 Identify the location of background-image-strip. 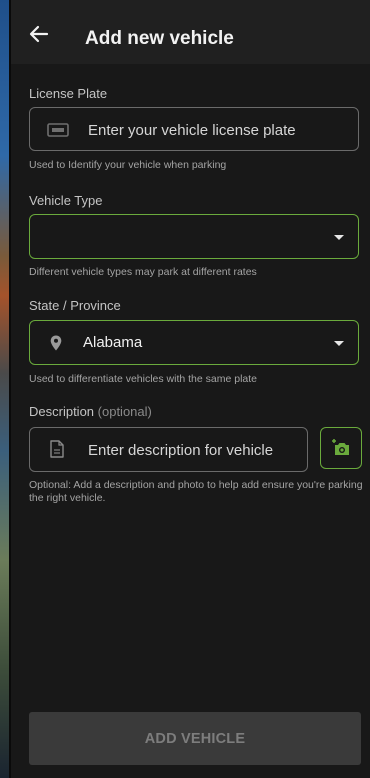
(5, 389).